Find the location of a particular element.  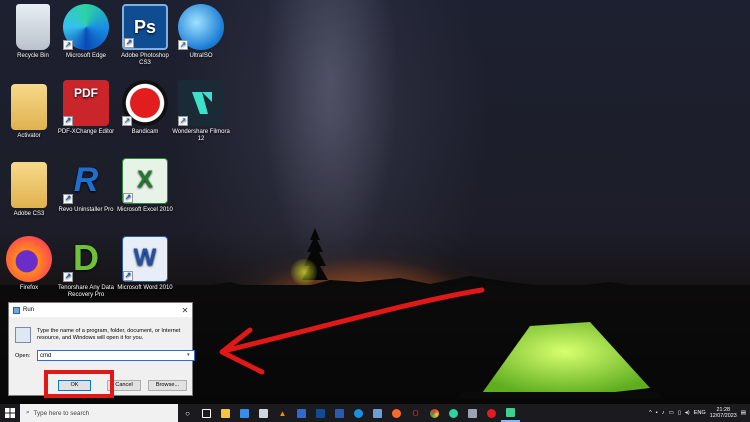

ultraiso-shortcut: ↗ UltraISO is located at coordinates (201, 32).